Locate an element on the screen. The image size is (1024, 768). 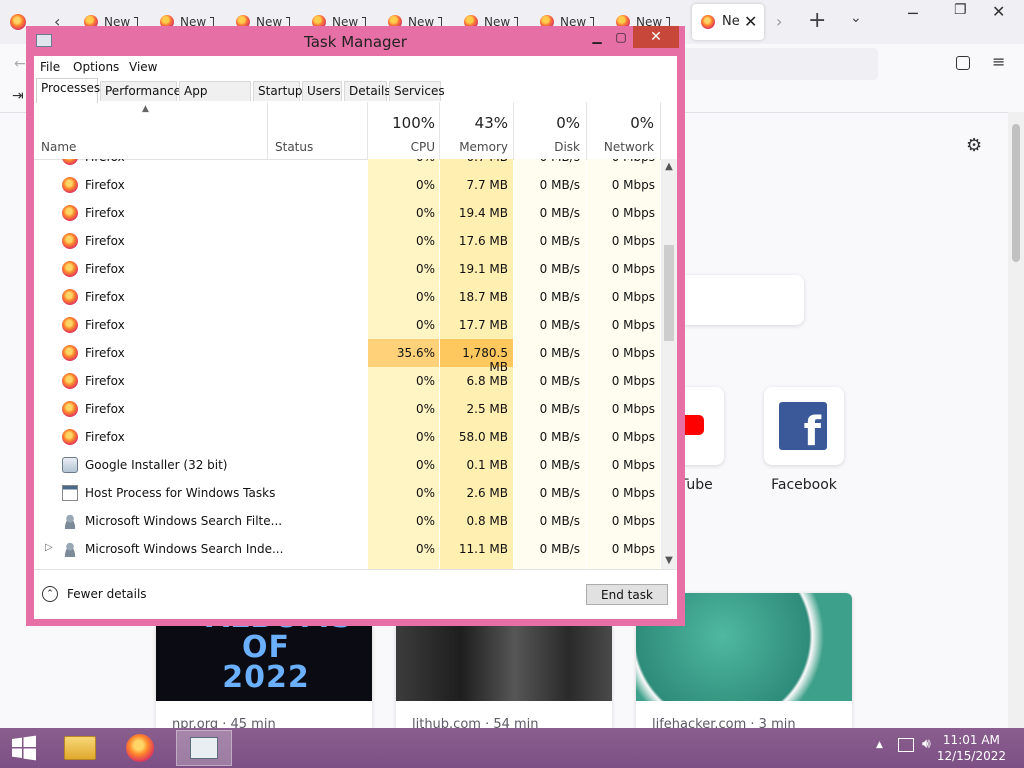
system-clock: 11:01 AM 12/15/2022 is located at coordinates (971, 748).